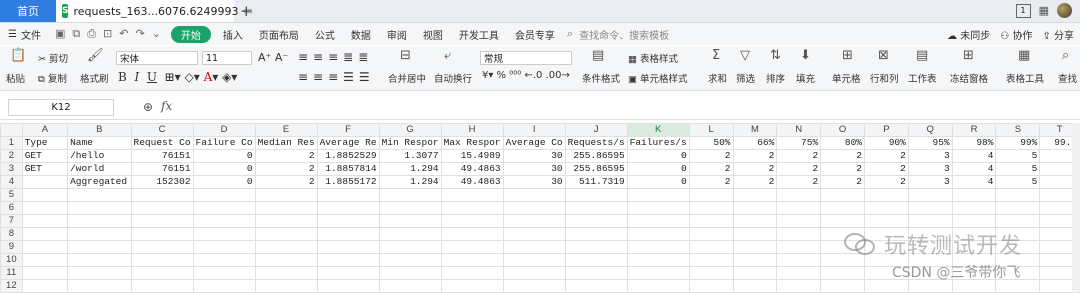 This screenshot has width=1080, height=293. I want to click on cell: /hello, so click(99, 156).